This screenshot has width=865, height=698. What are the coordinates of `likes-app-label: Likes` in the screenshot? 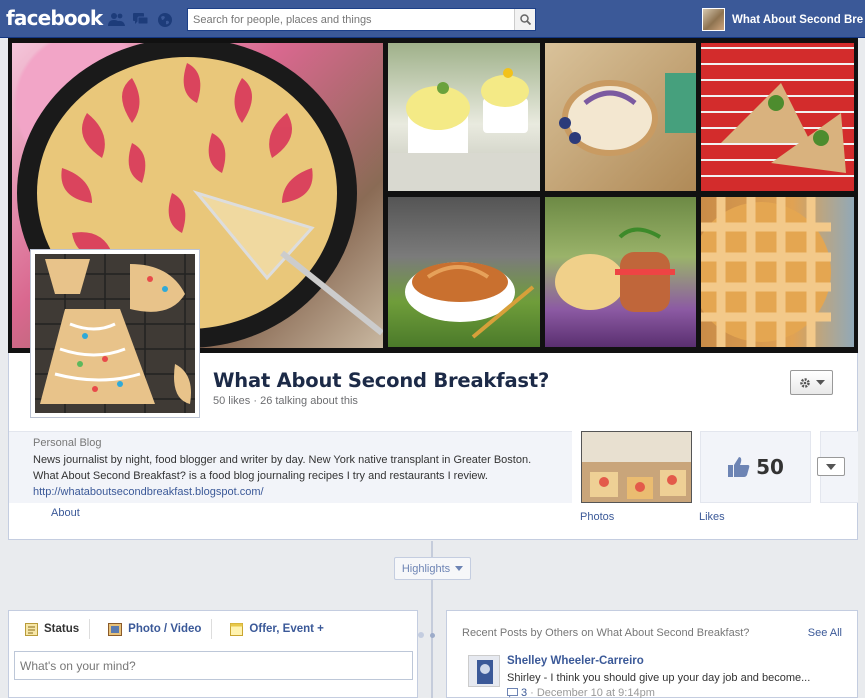 It's located at (712, 517).